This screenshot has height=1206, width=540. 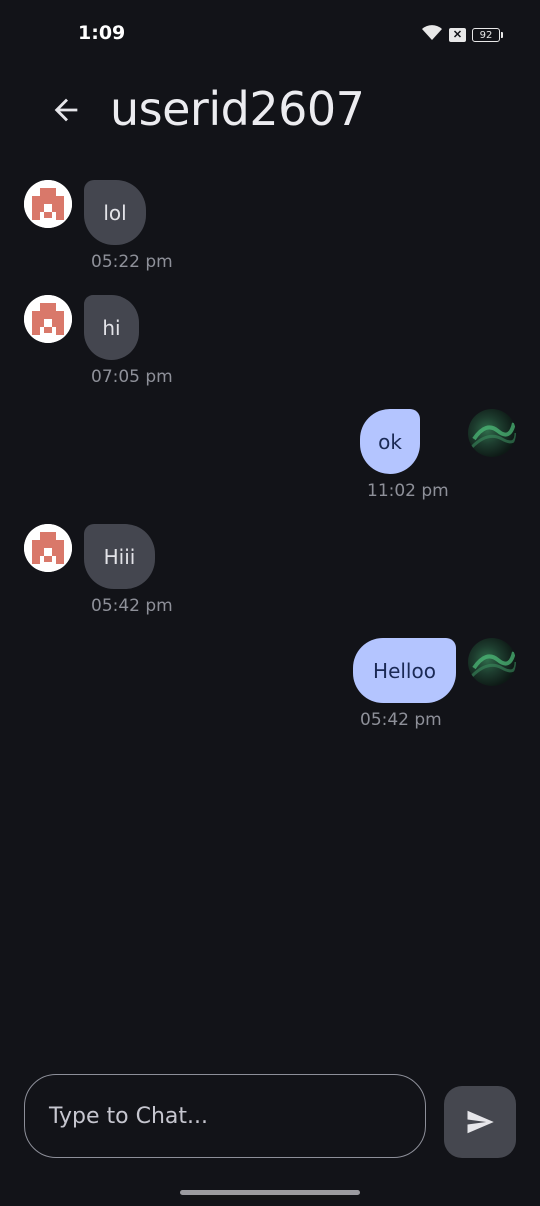 I want to click on message-text: lol, so click(x=115, y=212).